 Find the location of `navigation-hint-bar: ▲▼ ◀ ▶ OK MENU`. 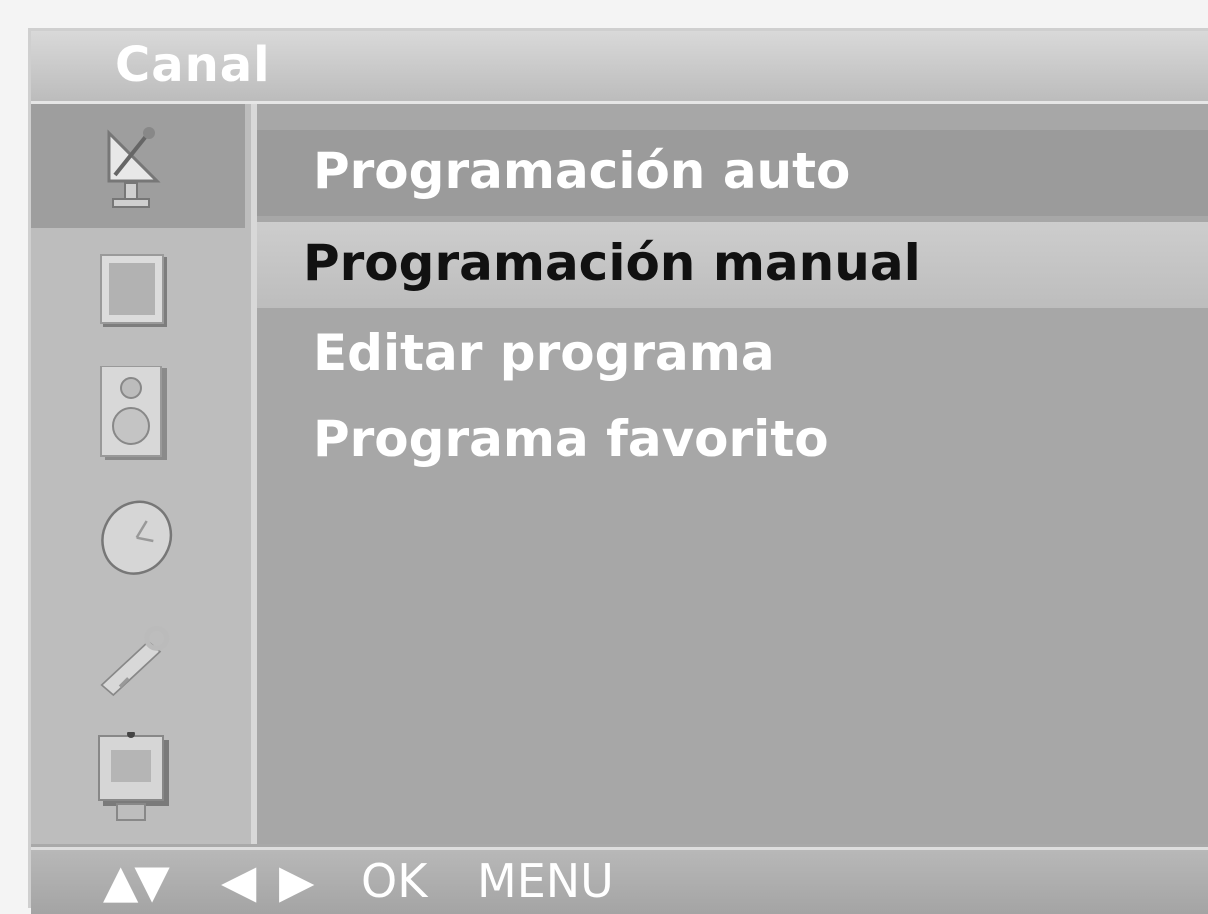

navigation-hint-bar: ▲▼ ◀ ▶ OK MENU is located at coordinates (619, 880).